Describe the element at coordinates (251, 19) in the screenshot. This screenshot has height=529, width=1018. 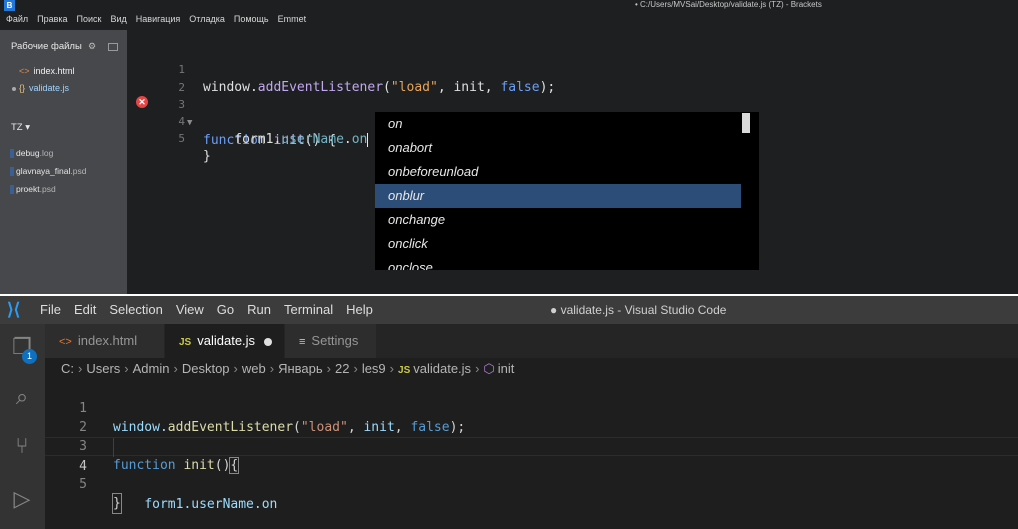
I see `brackets-menu-help: Помощь` at that location.